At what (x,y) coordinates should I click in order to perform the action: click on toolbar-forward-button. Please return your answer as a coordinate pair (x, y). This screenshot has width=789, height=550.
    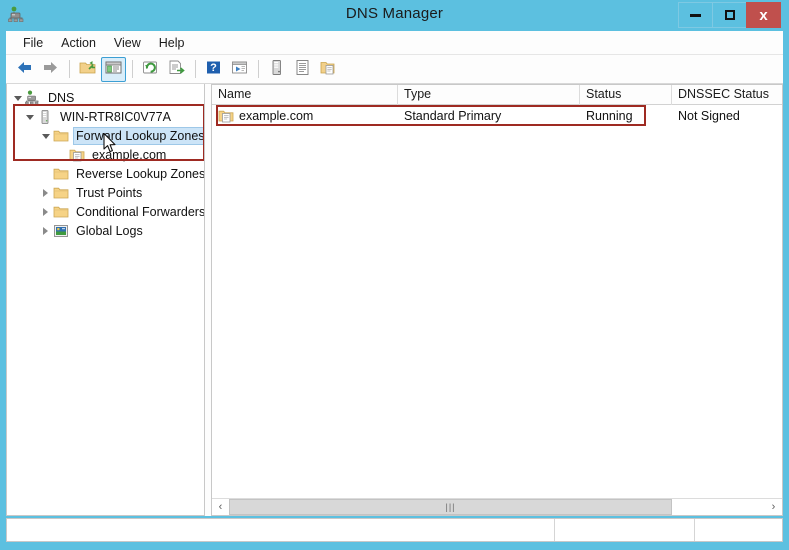
    Looking at the image, I should click on (50, 69).